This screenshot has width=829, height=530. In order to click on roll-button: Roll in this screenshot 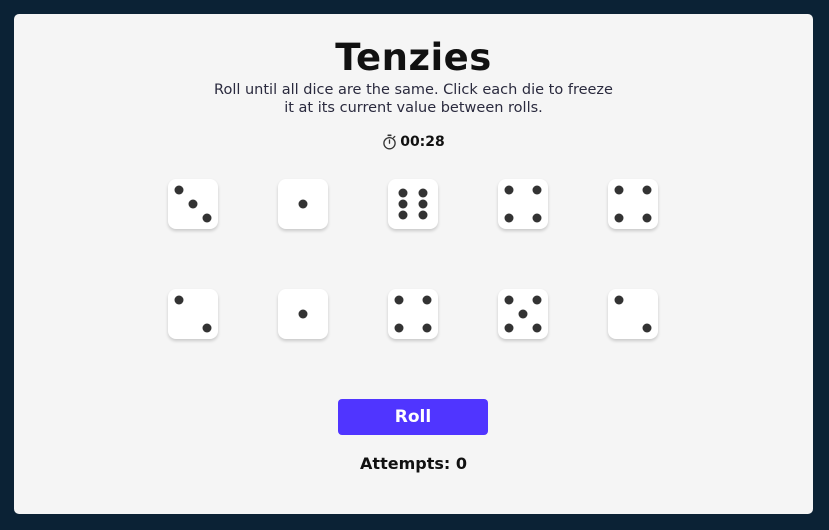, I will do `click(413, 417)`.